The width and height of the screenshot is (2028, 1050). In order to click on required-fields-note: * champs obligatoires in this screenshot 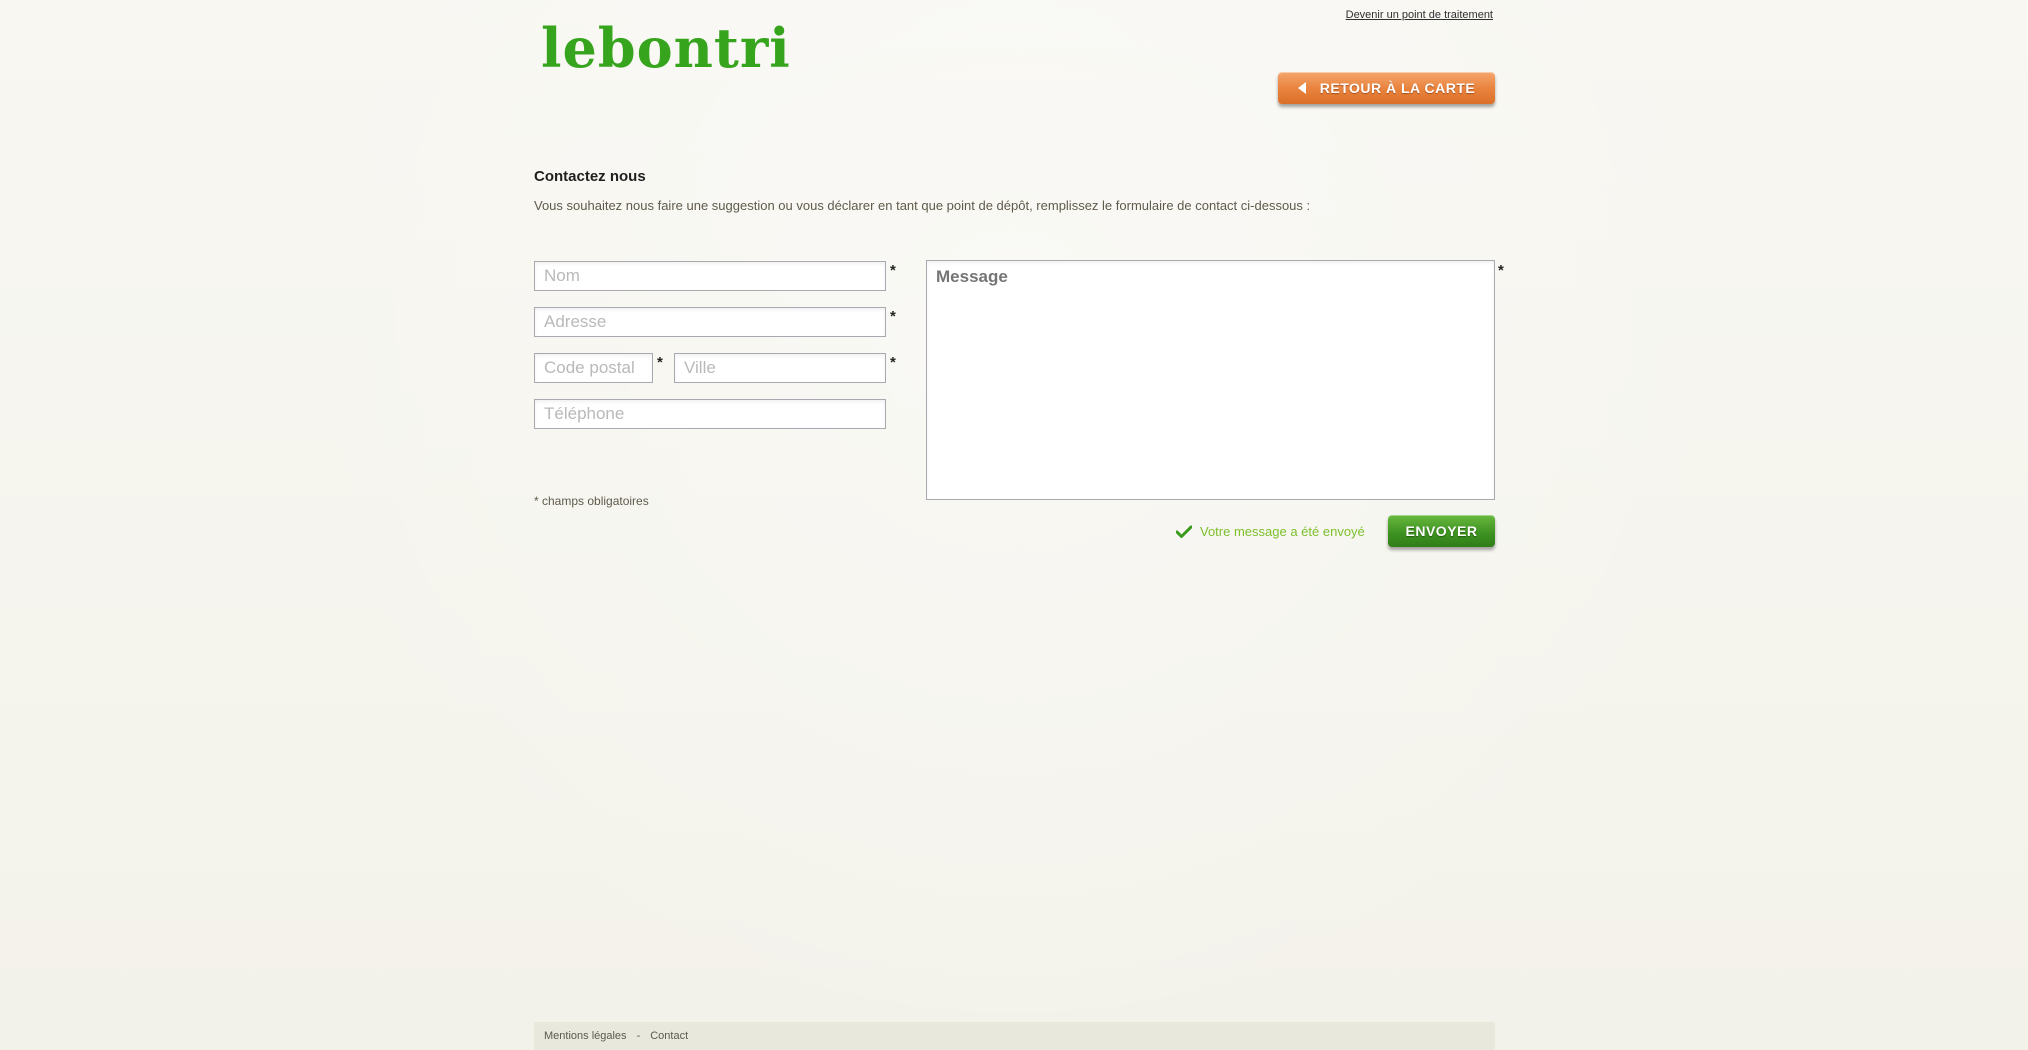, I will do `click(591, 501)`.